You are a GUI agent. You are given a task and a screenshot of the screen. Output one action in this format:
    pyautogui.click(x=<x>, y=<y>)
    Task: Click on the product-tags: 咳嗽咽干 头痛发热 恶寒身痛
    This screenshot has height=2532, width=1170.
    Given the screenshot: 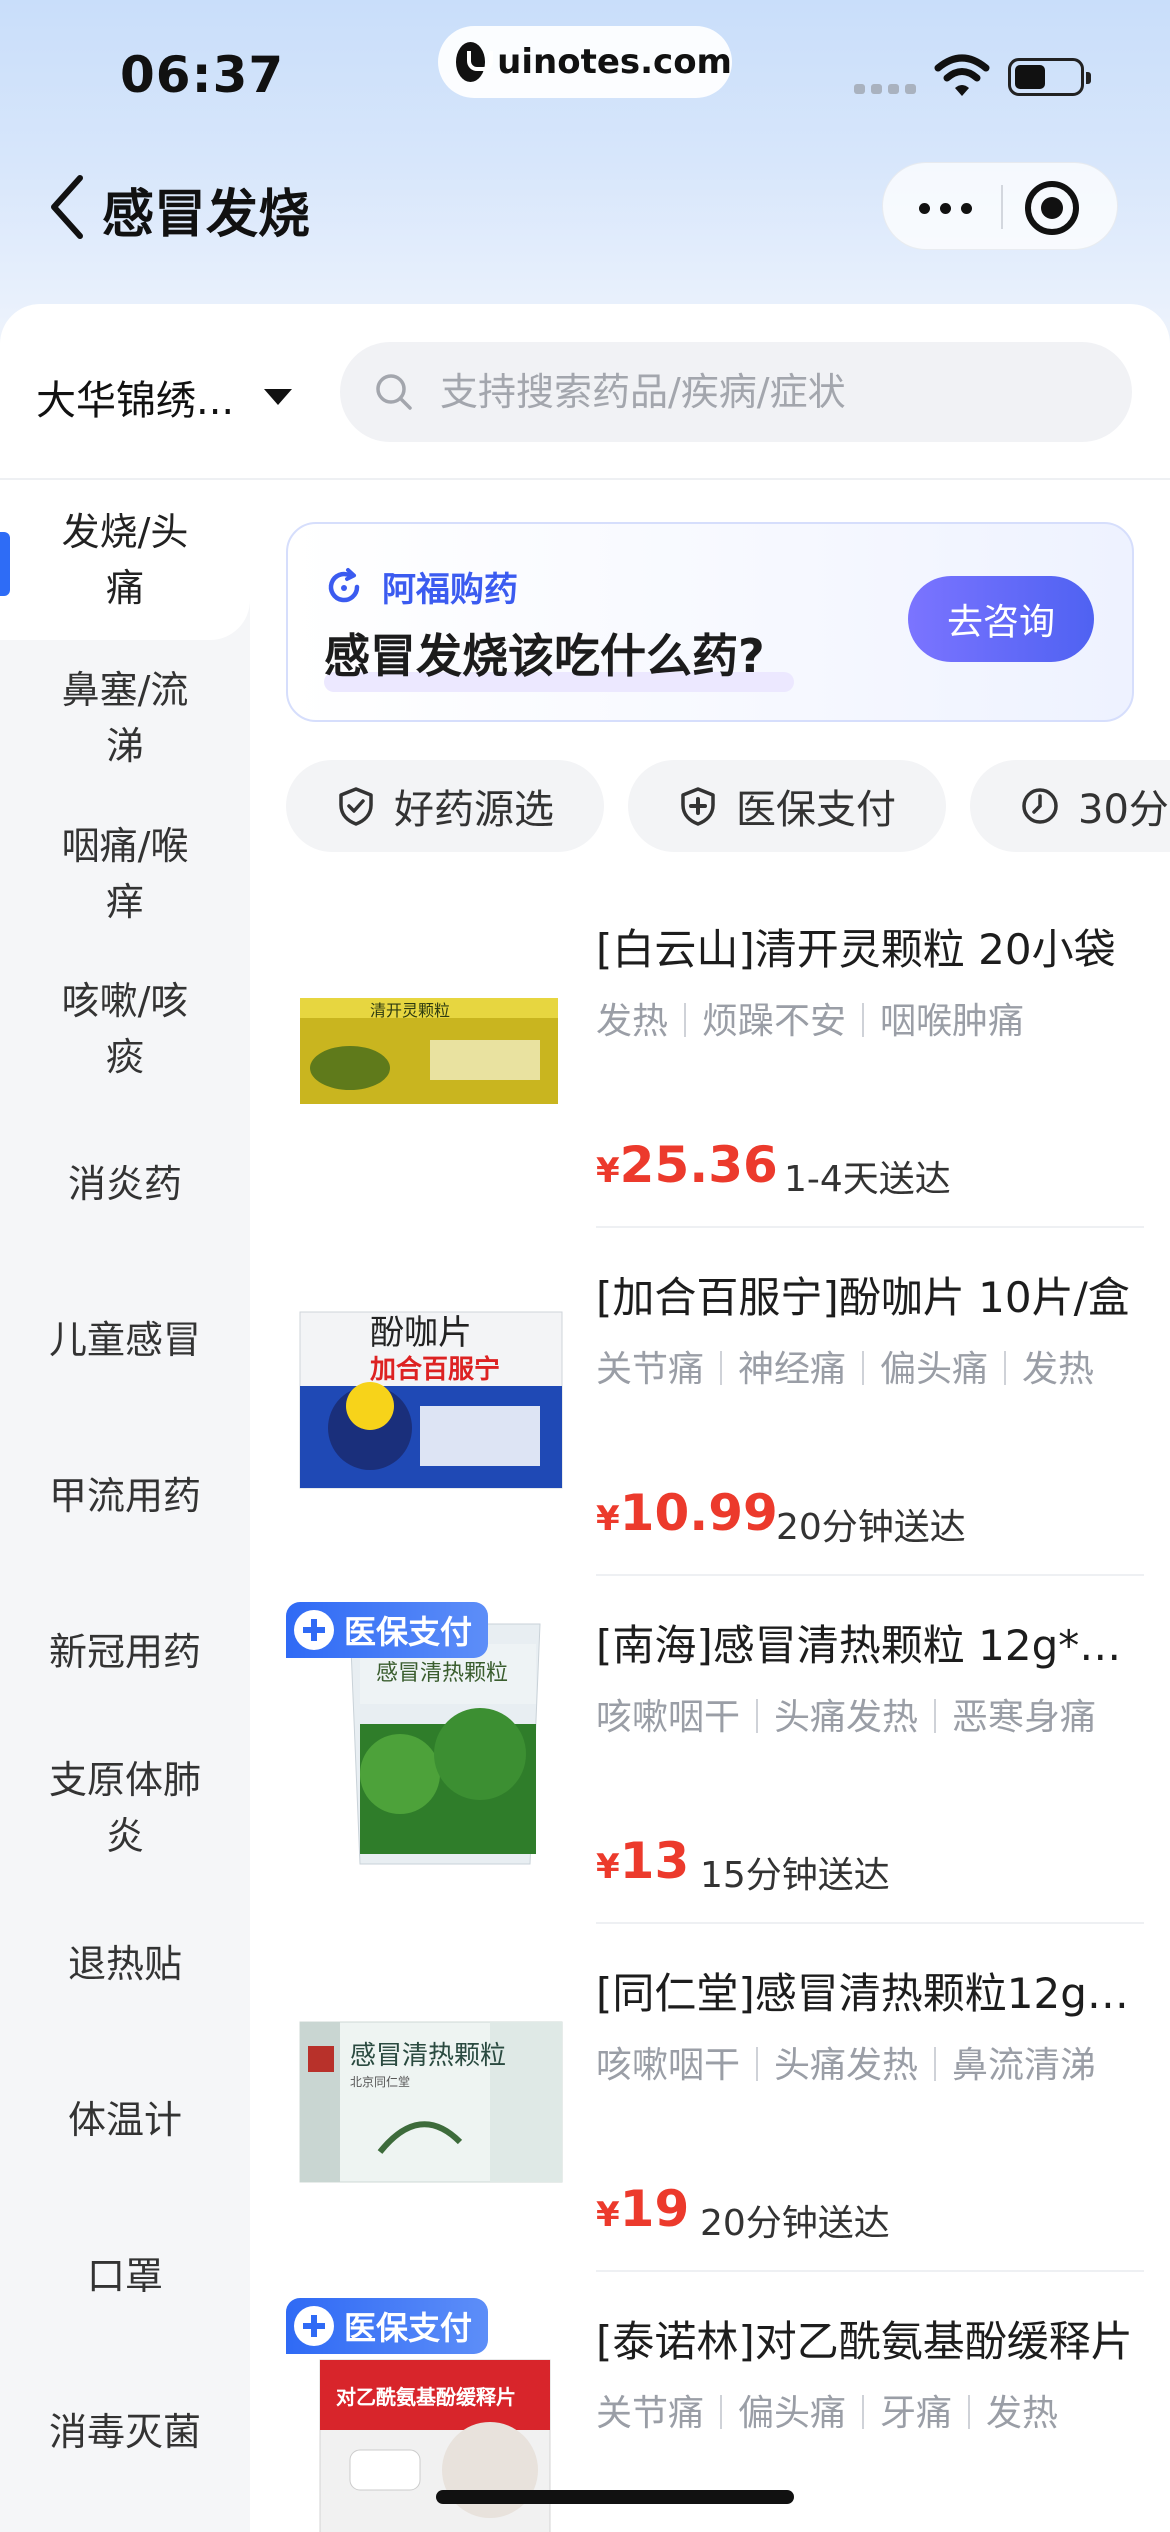 What is the action you would take?
    pyautogui.click(x=846, y=1717)
    